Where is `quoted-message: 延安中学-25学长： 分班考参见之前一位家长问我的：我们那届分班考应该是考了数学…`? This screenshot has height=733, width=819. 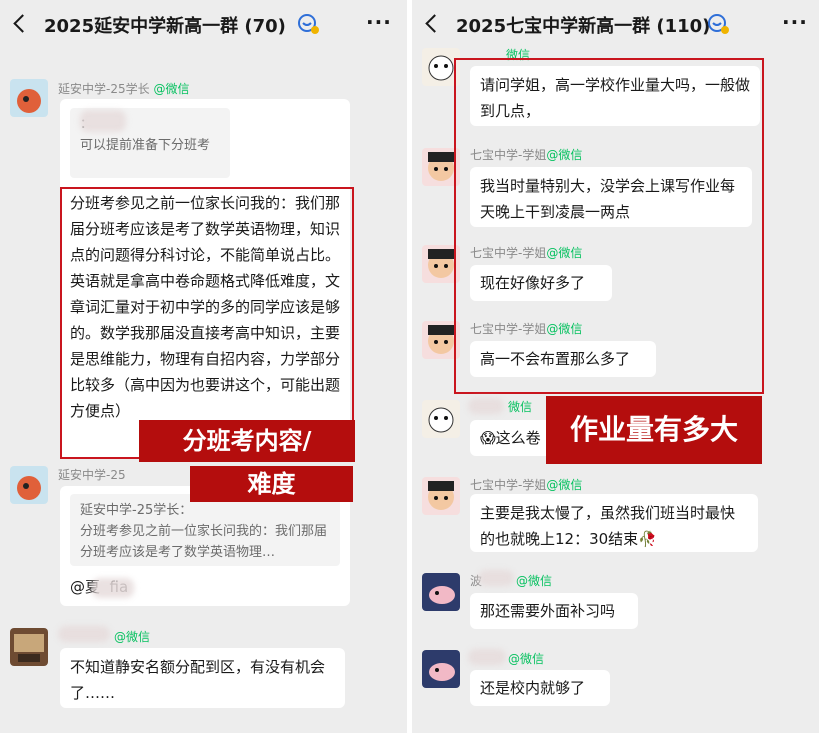
quoted-message: 延安中学-25学长： 分班考参见之前一位家长问我的：我们那届分班考应该是考了数学… is located at coordinates (205, 530).